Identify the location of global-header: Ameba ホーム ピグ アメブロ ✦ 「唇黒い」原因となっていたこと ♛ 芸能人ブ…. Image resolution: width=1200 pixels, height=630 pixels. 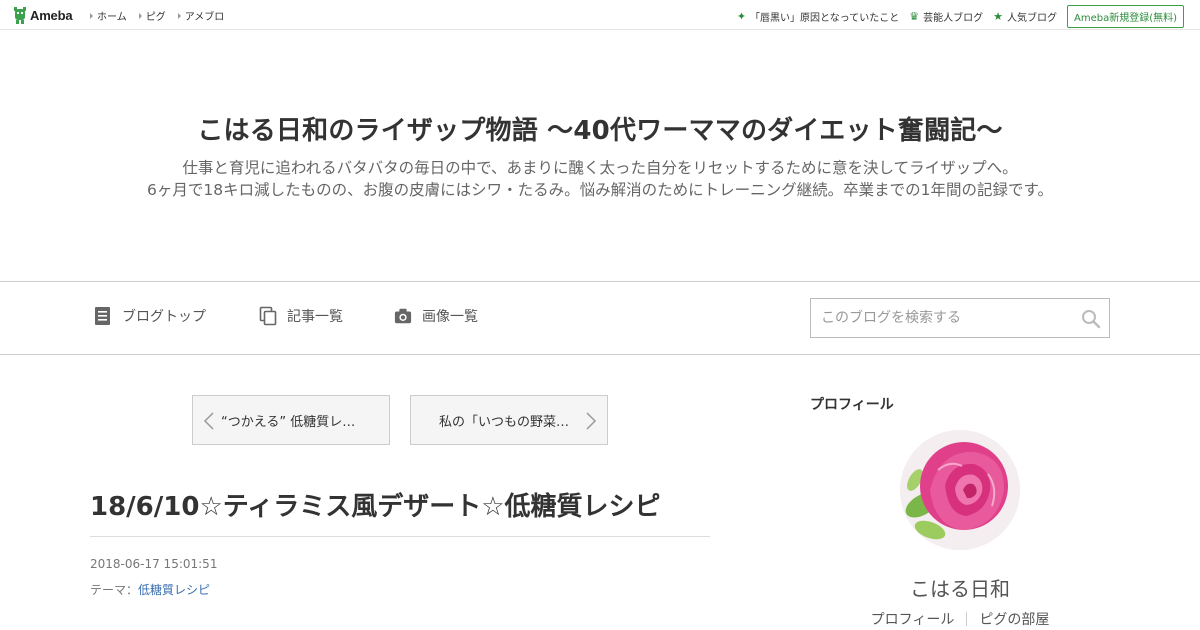
(600, 15).